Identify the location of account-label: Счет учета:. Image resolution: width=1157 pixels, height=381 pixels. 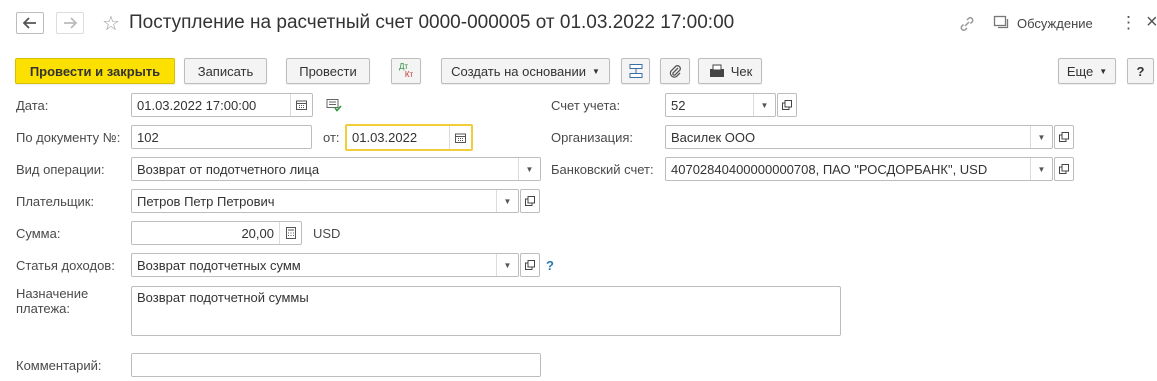
(586, 105).